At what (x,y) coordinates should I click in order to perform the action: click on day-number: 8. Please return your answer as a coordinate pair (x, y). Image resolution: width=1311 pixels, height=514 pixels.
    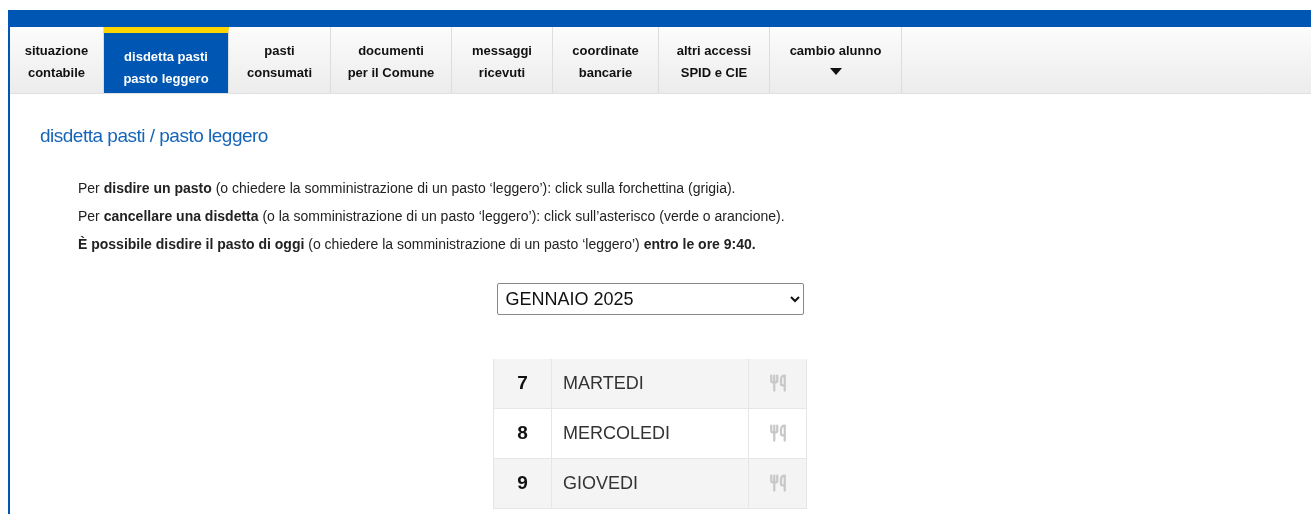
    Looking at the image, I should click on (523, 433).